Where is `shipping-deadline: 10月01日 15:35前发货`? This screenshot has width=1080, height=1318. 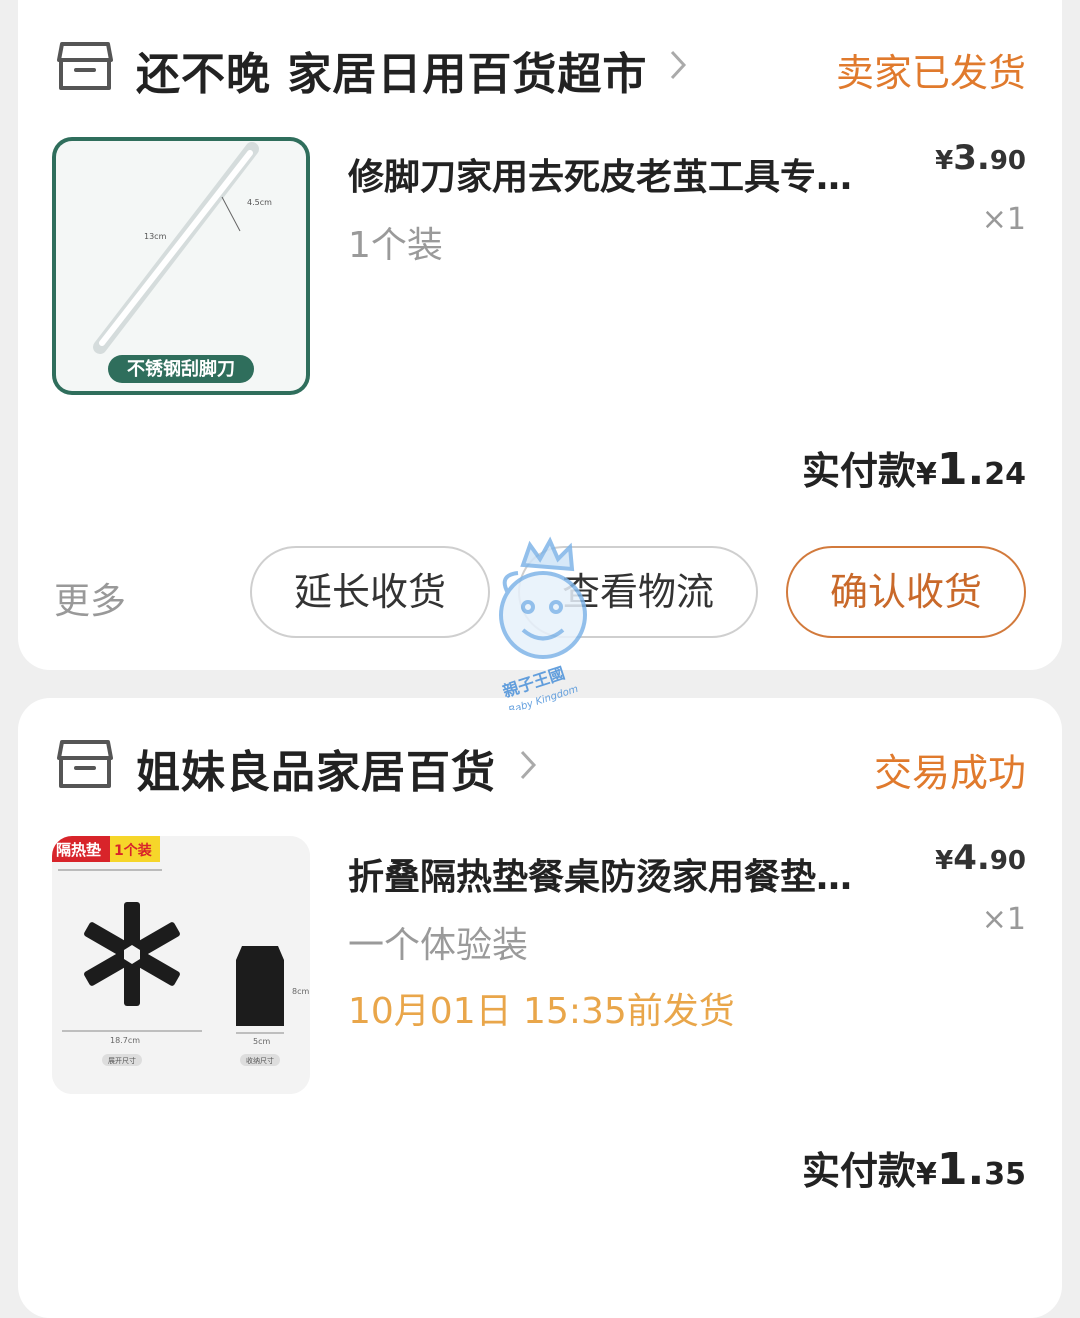
shipping-deadline: 10月01日 15:35前发货 is located at coordinates (541, 1011).